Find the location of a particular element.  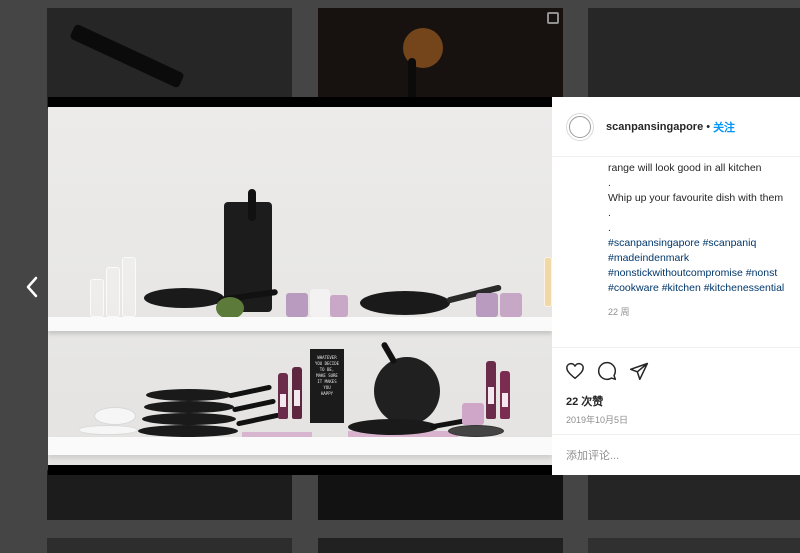

hashtag-link: #madeindenmark is located at coordinates (704, 258).